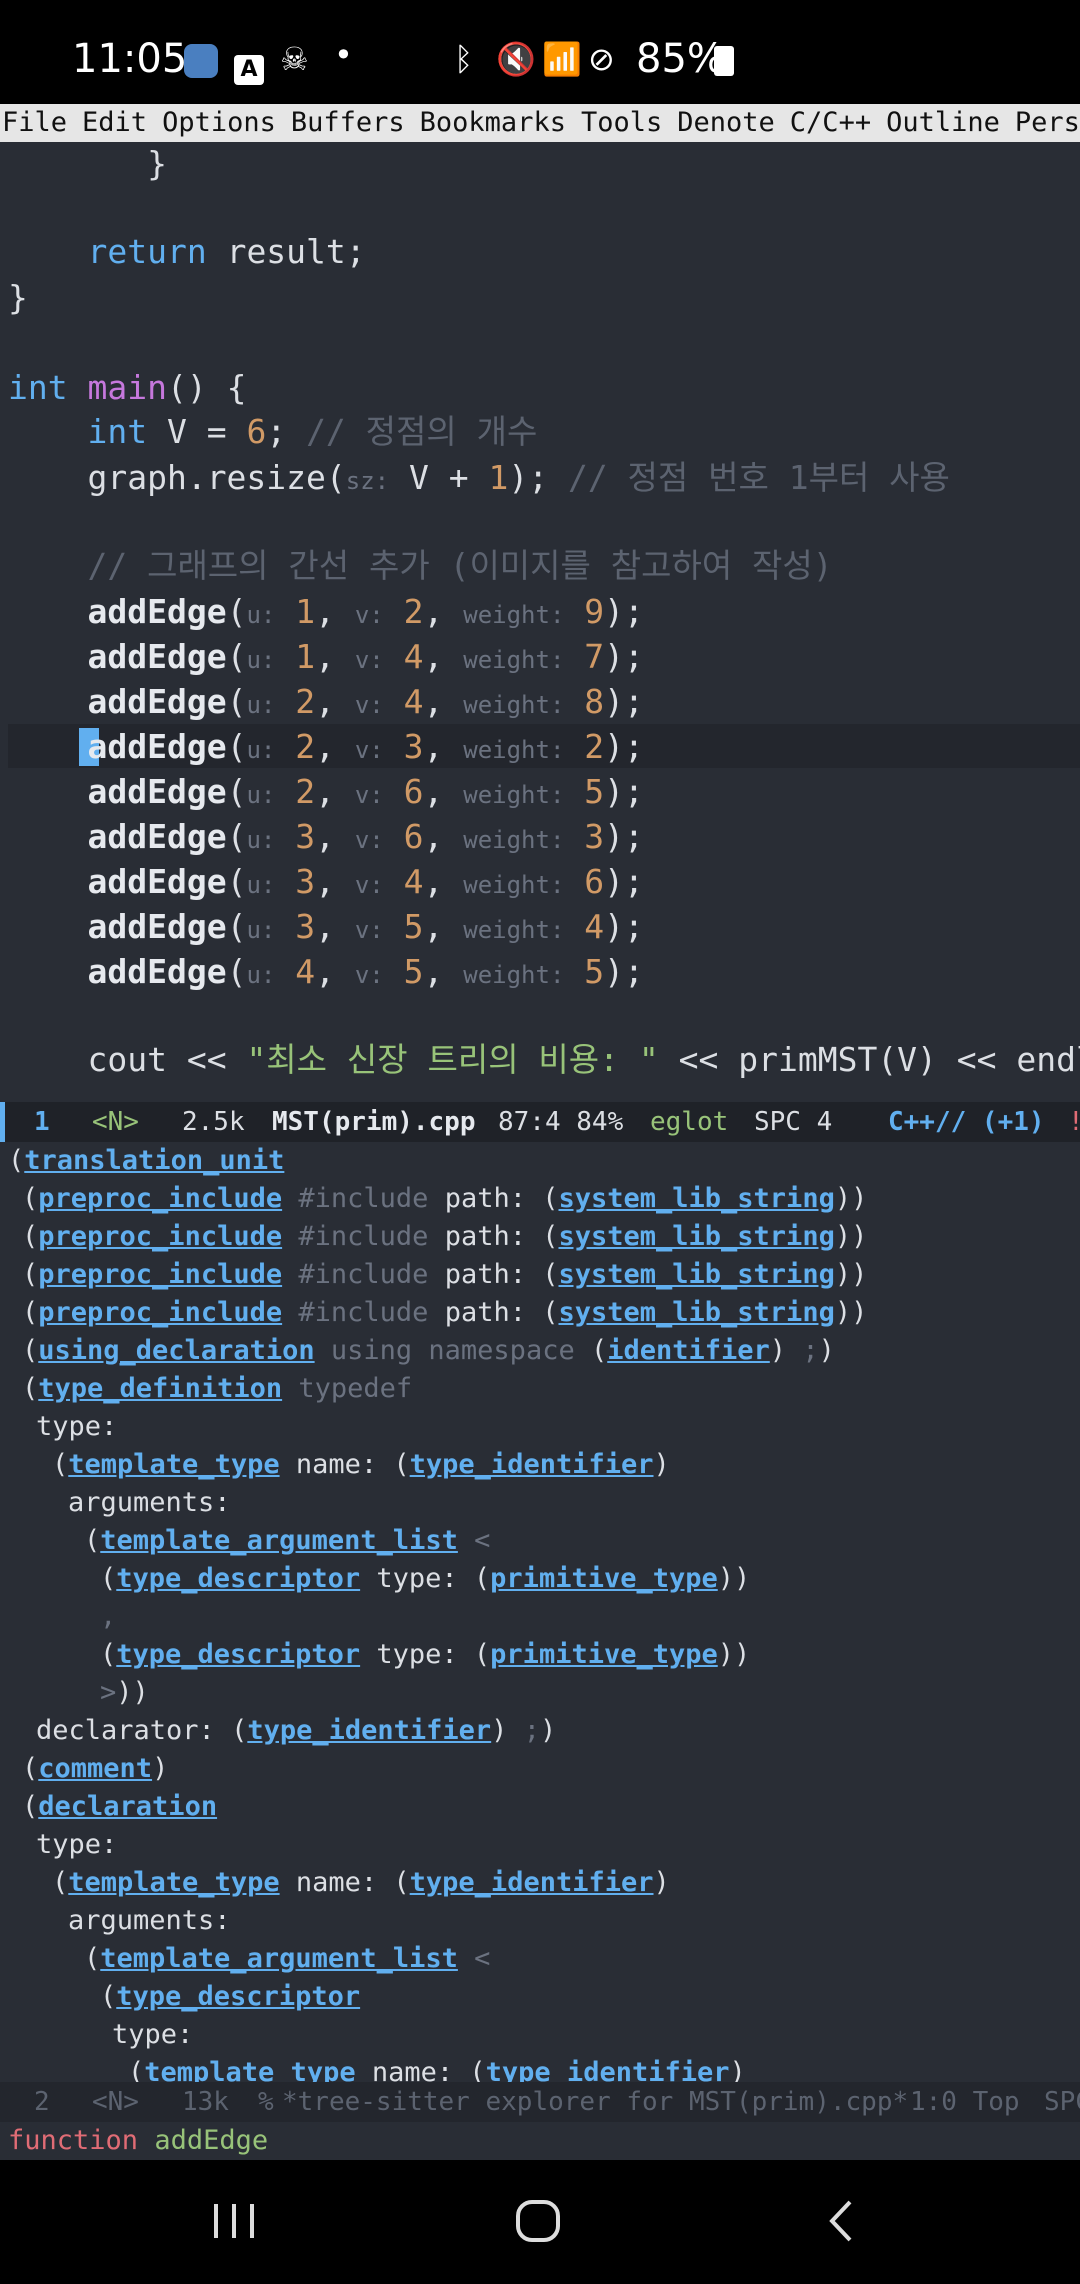 This screenshot has height=2284, width=1080. Describe the element at coordinates (1062, 2102) in the screenshot. I see `indent-info: SPC` at that location.